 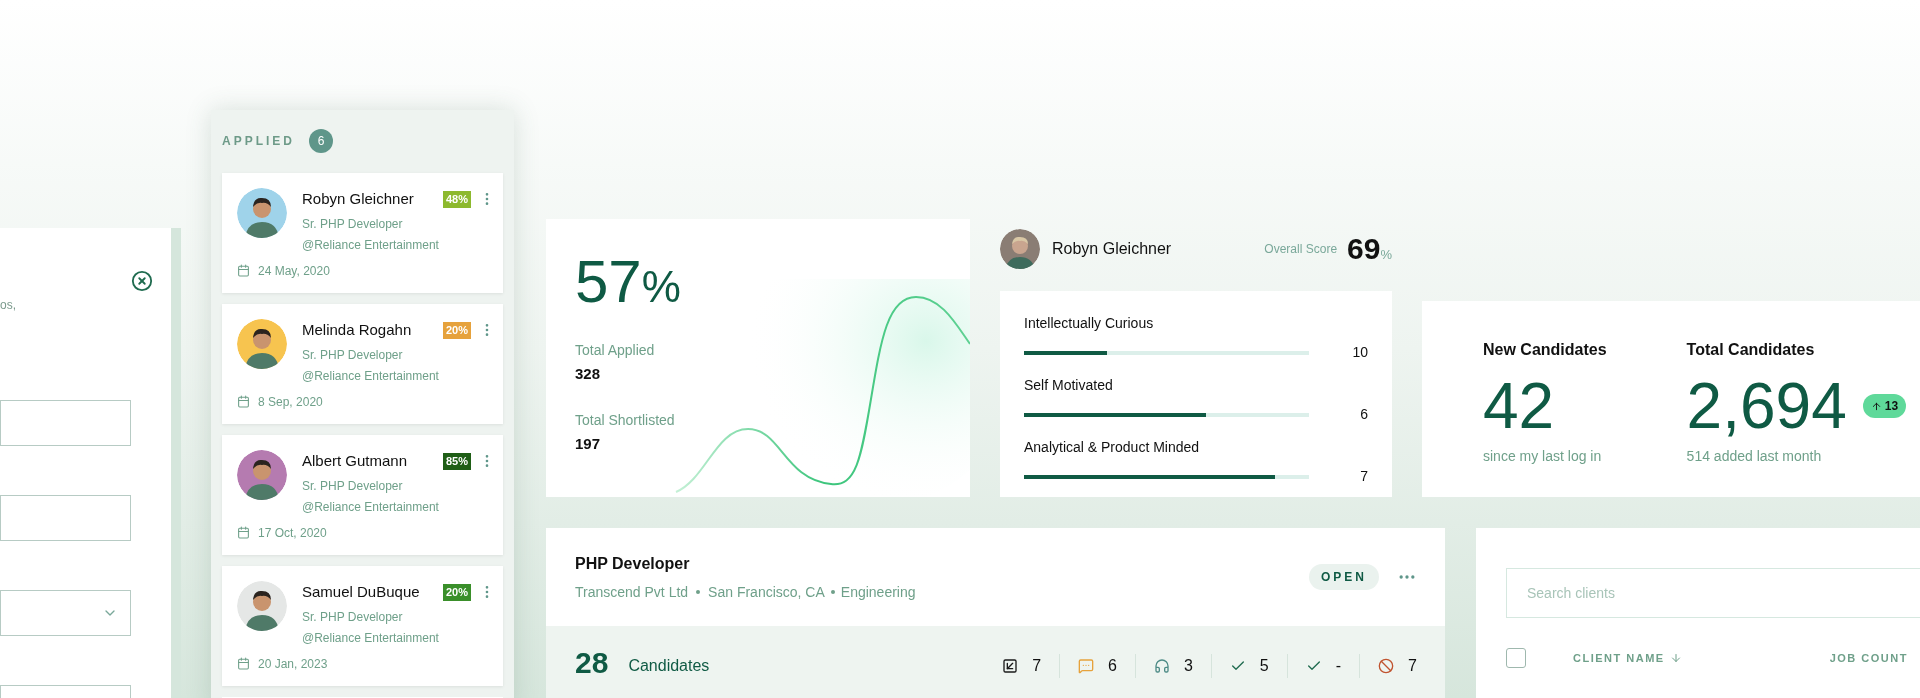 I want to click on overall-score: 69, so click(x=1364, y=249).